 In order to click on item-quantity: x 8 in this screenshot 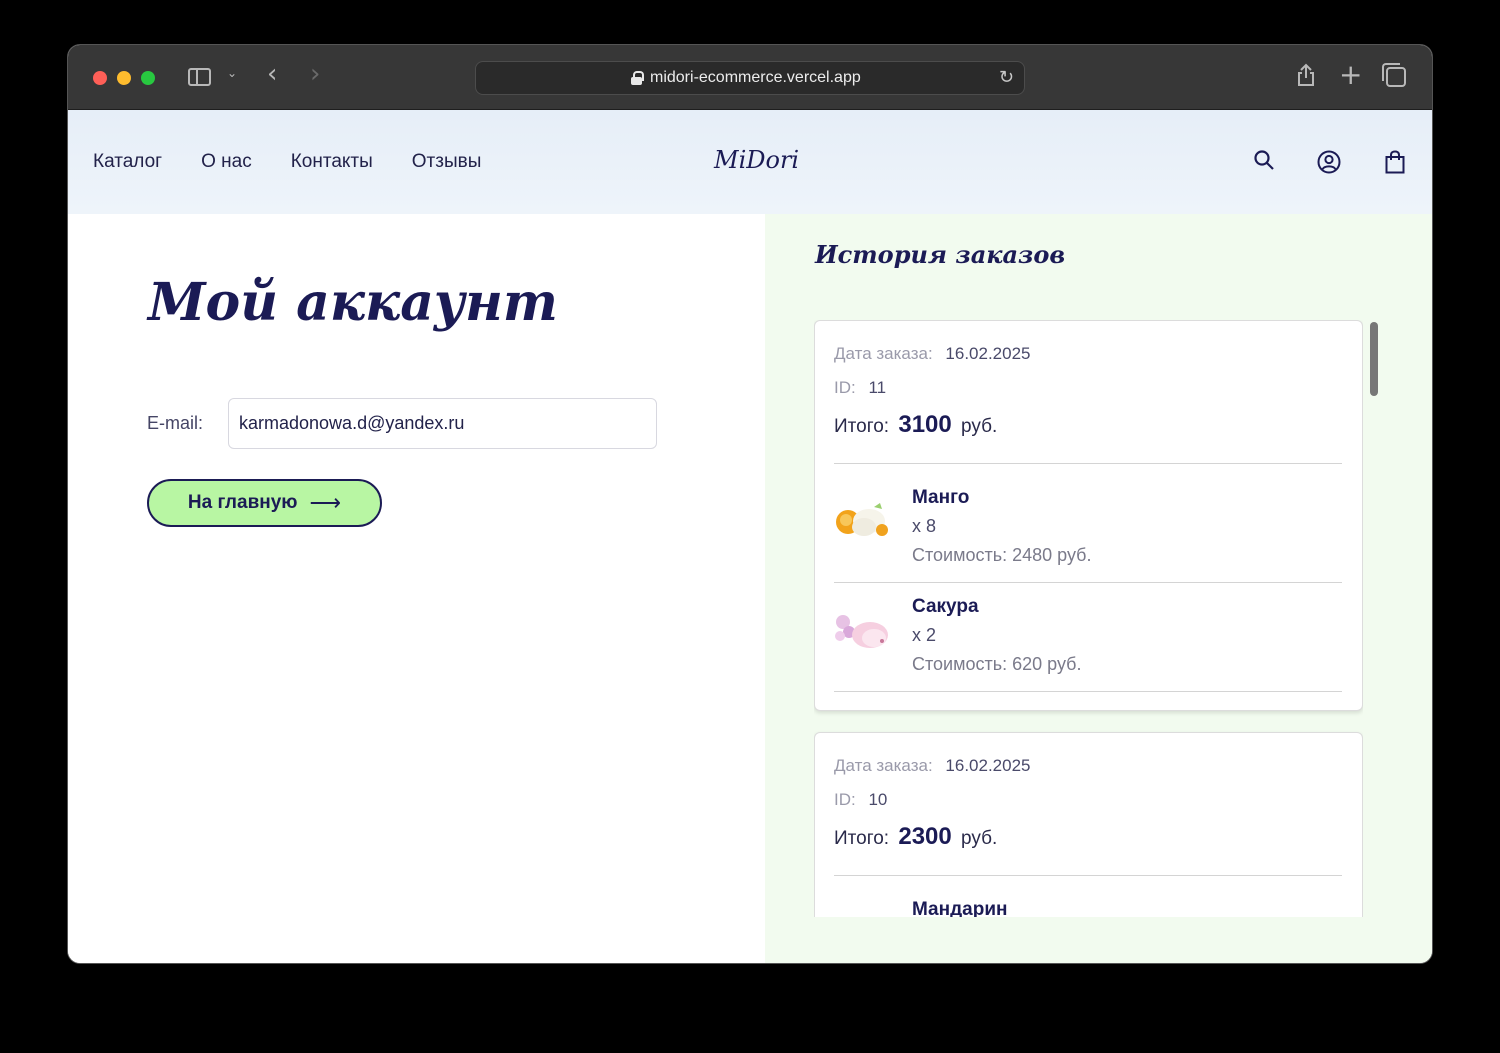, I will do `click(924, 526)`.